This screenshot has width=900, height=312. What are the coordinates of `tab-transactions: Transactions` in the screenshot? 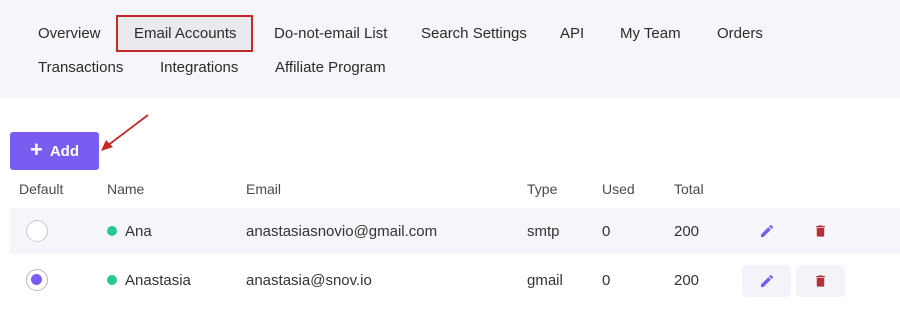 It's located at (80, 67).